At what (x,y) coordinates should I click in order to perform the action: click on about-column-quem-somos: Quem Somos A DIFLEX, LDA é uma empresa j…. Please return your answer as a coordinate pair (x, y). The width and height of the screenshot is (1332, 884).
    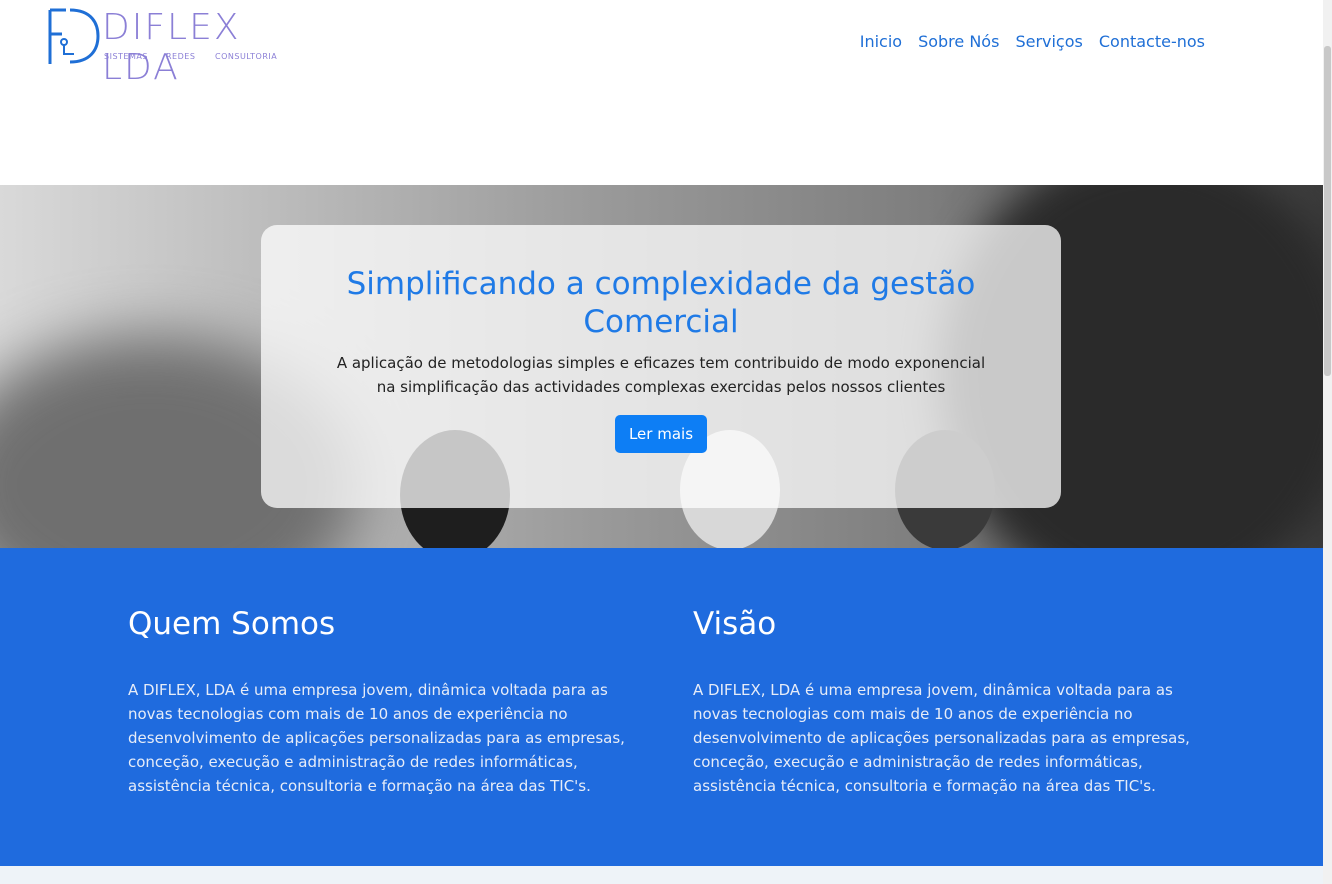
    Looking at the image, I should click on (378, 701).